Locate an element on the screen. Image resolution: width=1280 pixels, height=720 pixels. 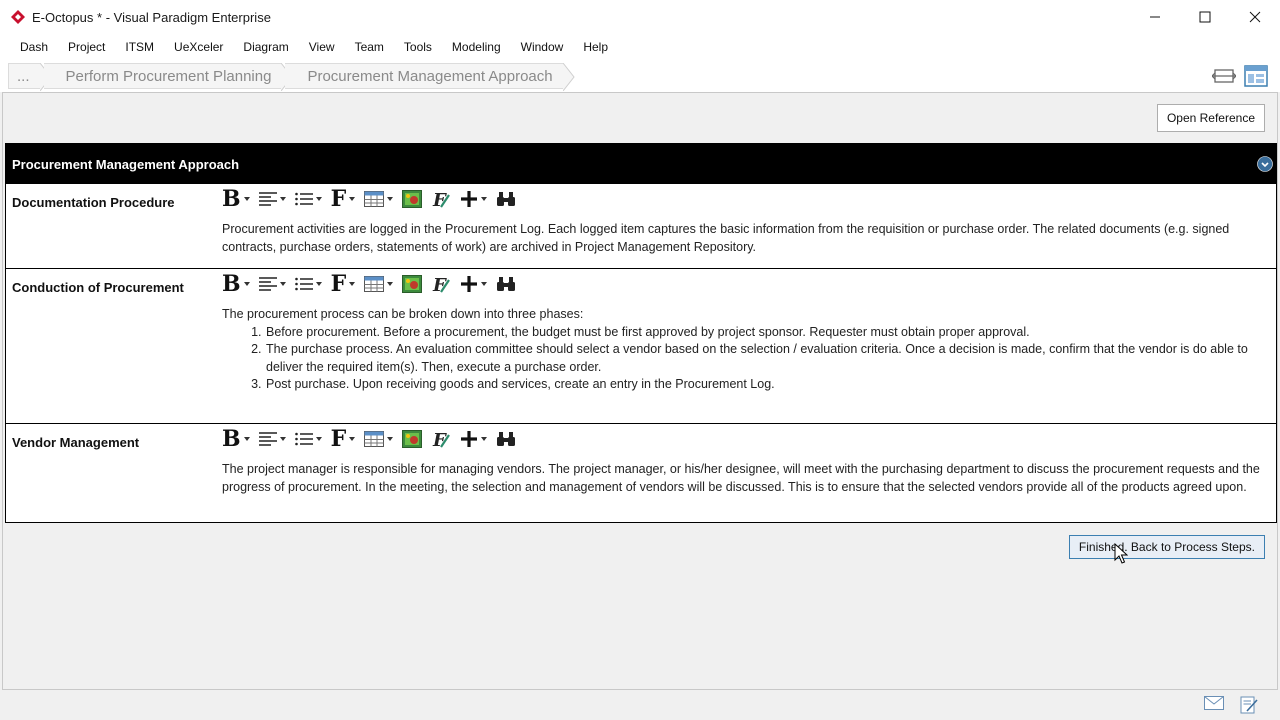
maximize-button is located at coordinates (1205, 17).